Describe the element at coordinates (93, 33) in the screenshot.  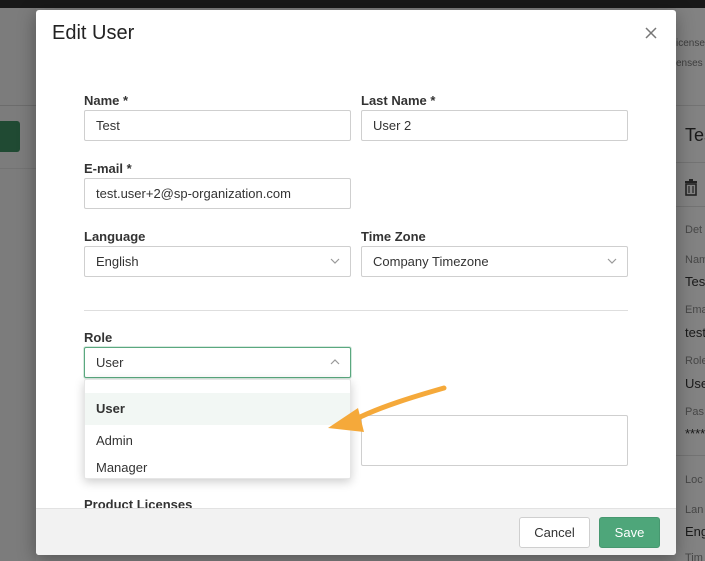
I see `modal-title: Edit User` at that location.